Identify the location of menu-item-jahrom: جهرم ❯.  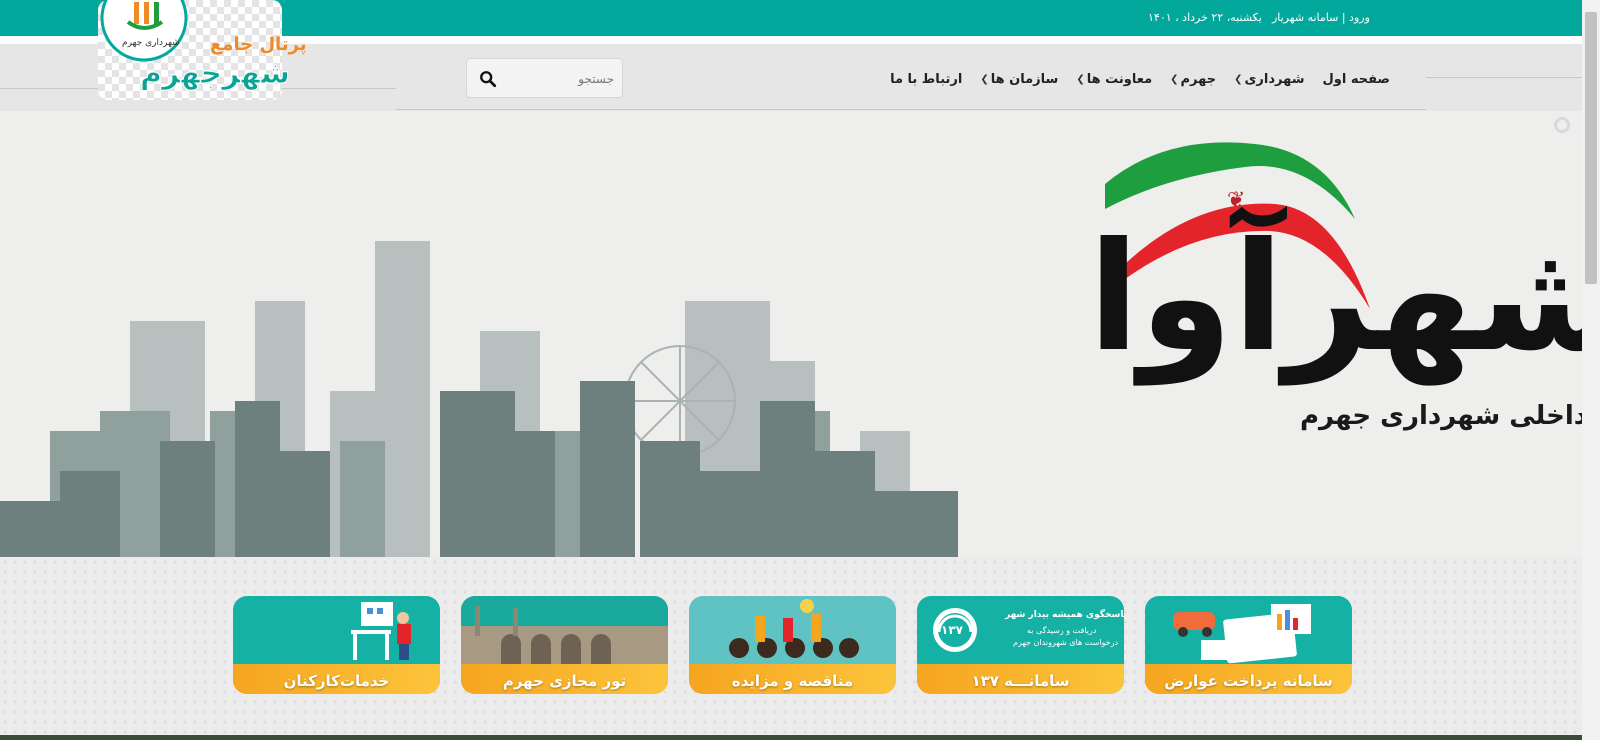
(1193, 79).